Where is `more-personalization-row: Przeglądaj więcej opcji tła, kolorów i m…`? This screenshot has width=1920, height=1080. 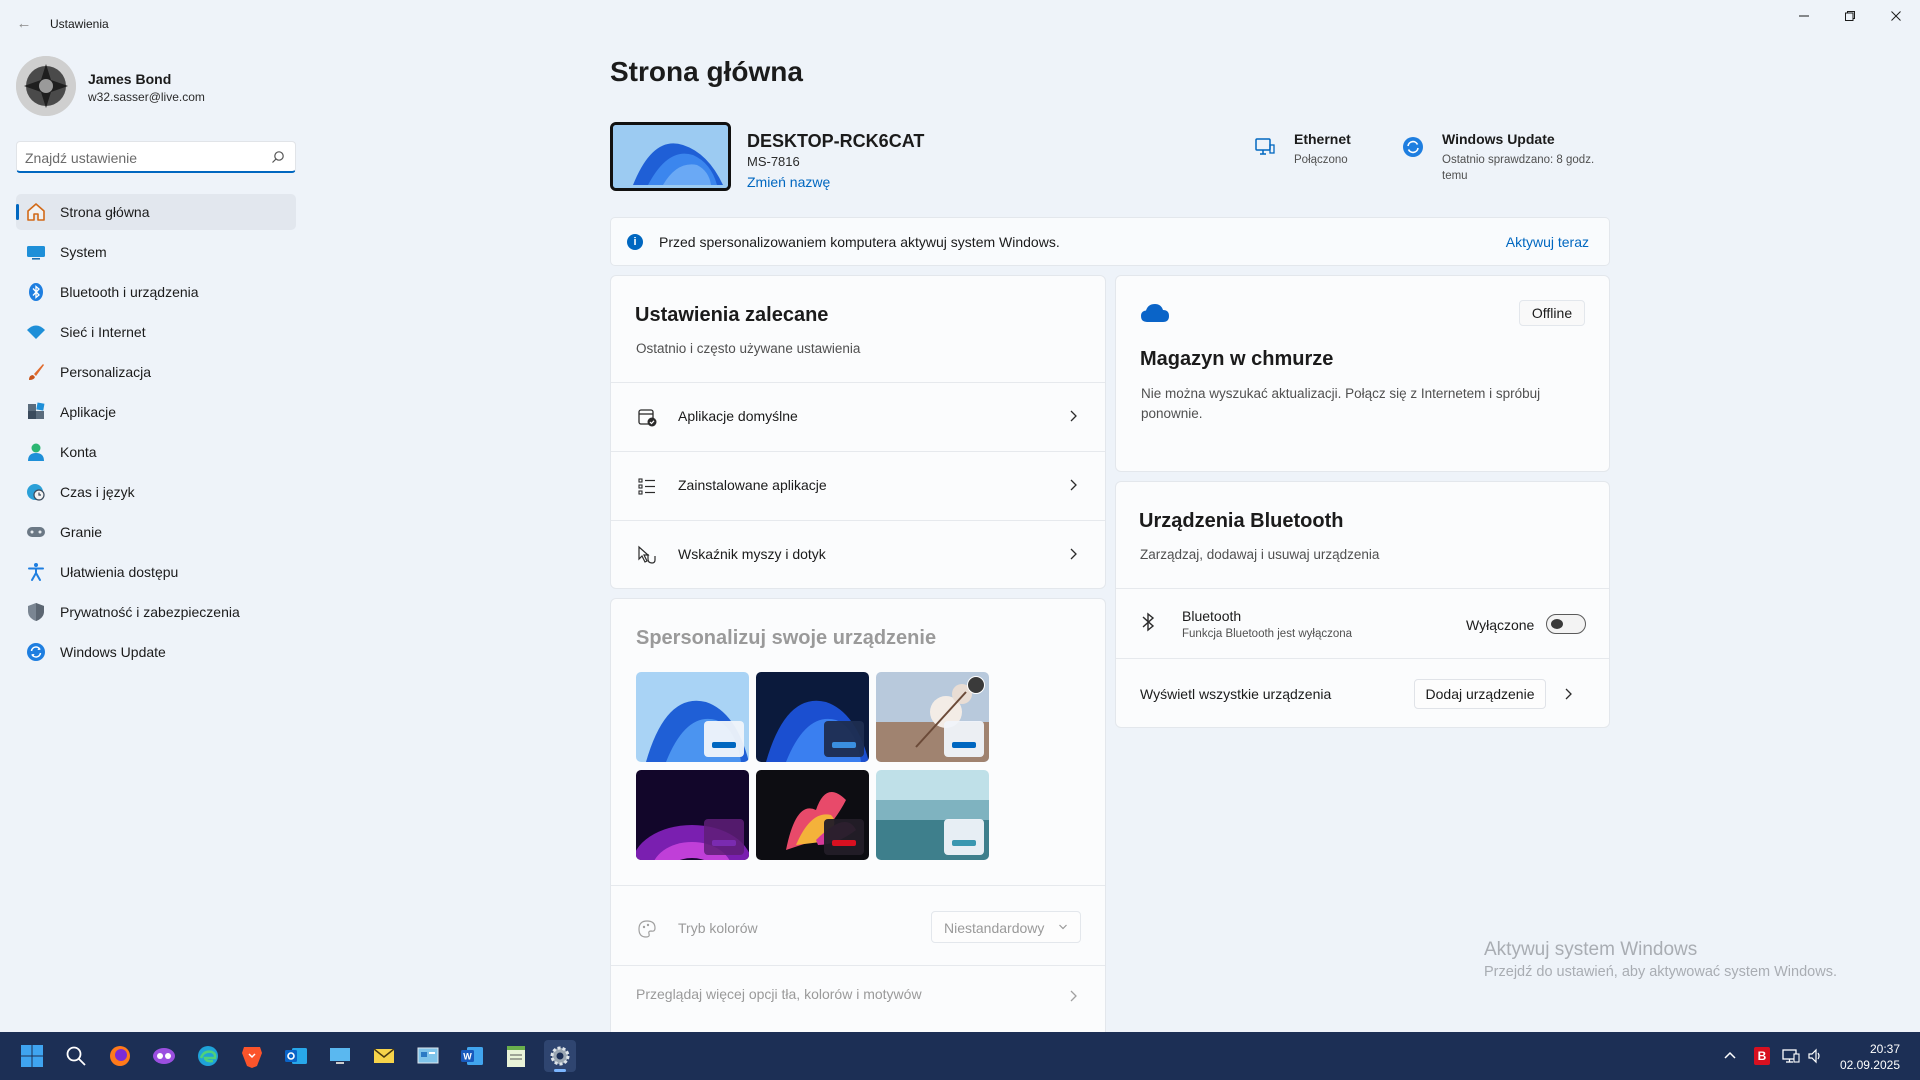
more-personalization-row: Przeglądaj więcej opcji tła, kolorów i m… is located at coordinates (858, 994).